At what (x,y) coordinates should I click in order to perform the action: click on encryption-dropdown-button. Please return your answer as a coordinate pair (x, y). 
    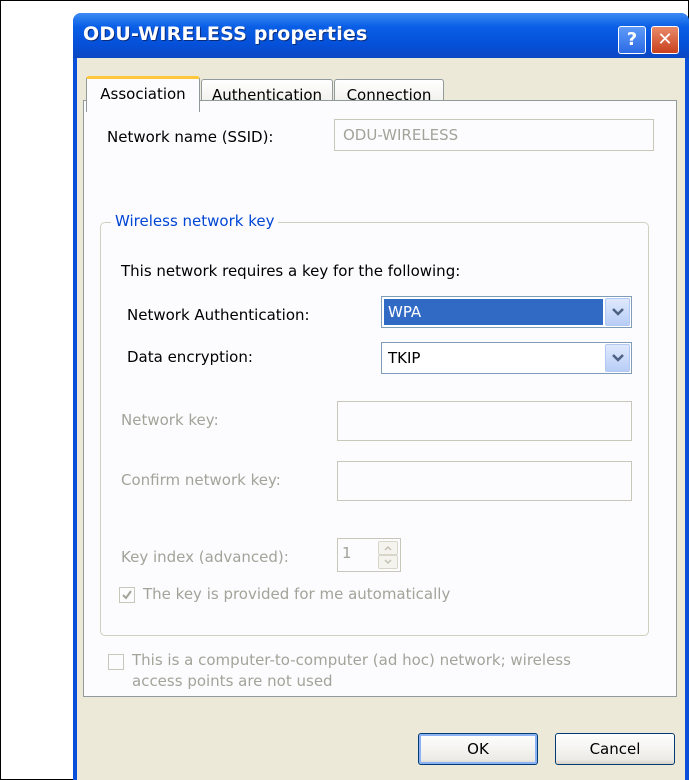
    Looking at the image, I should click on (617, 358).